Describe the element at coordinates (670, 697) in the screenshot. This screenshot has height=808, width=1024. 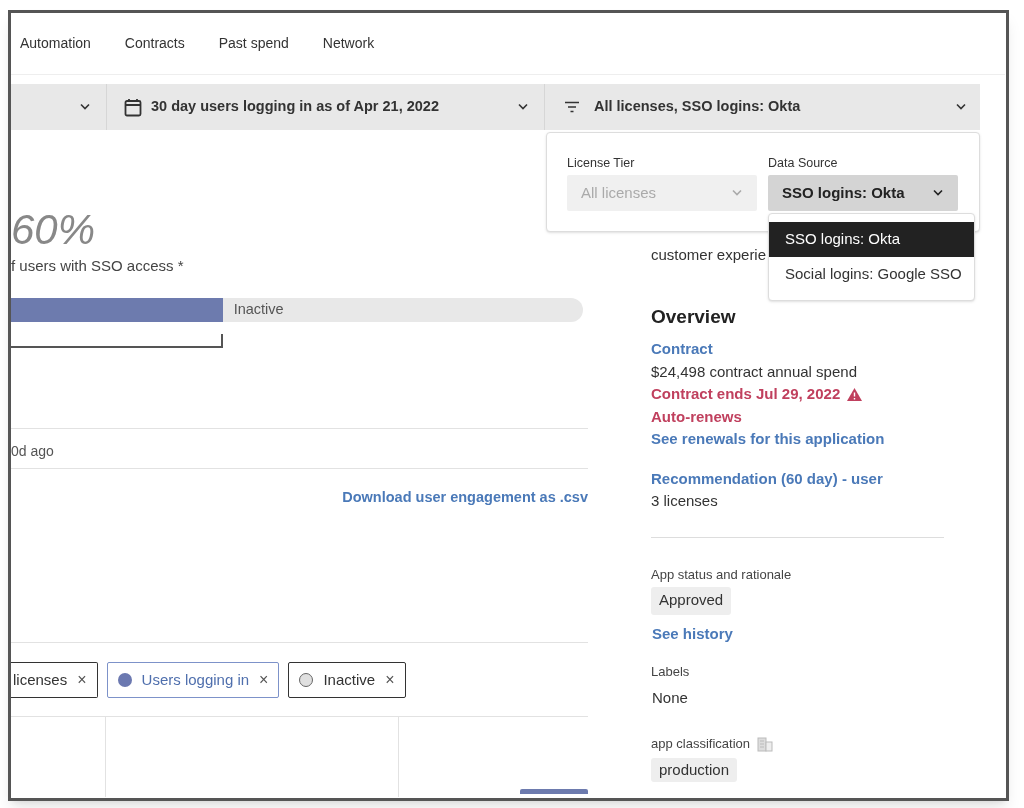
I see `field-value: None` at that location.